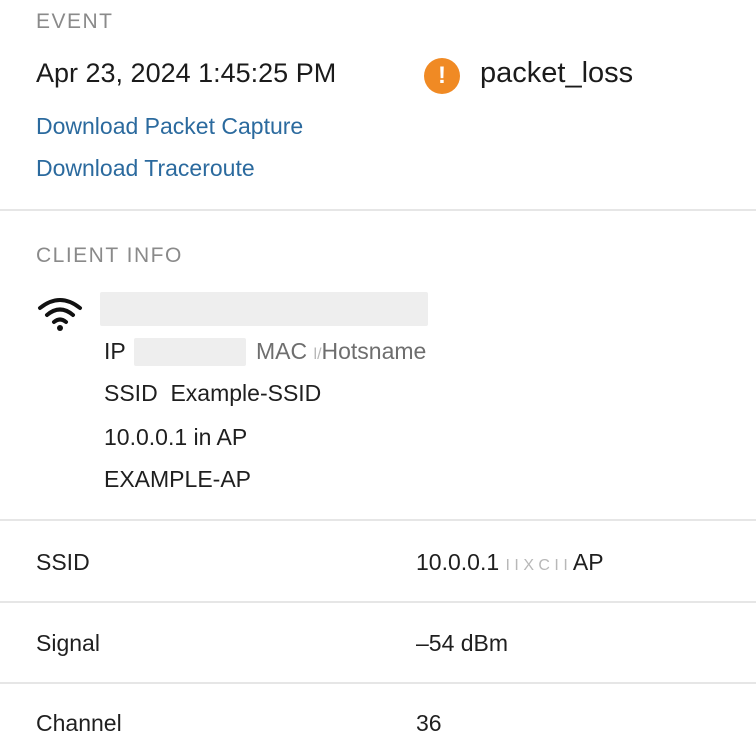 The height and width of the screenshot is (746, 756). What do you see at coordinates (63, 562) in the screenshot?
I see `row-ssid-label: SSID` at bounding box center [63, 562].